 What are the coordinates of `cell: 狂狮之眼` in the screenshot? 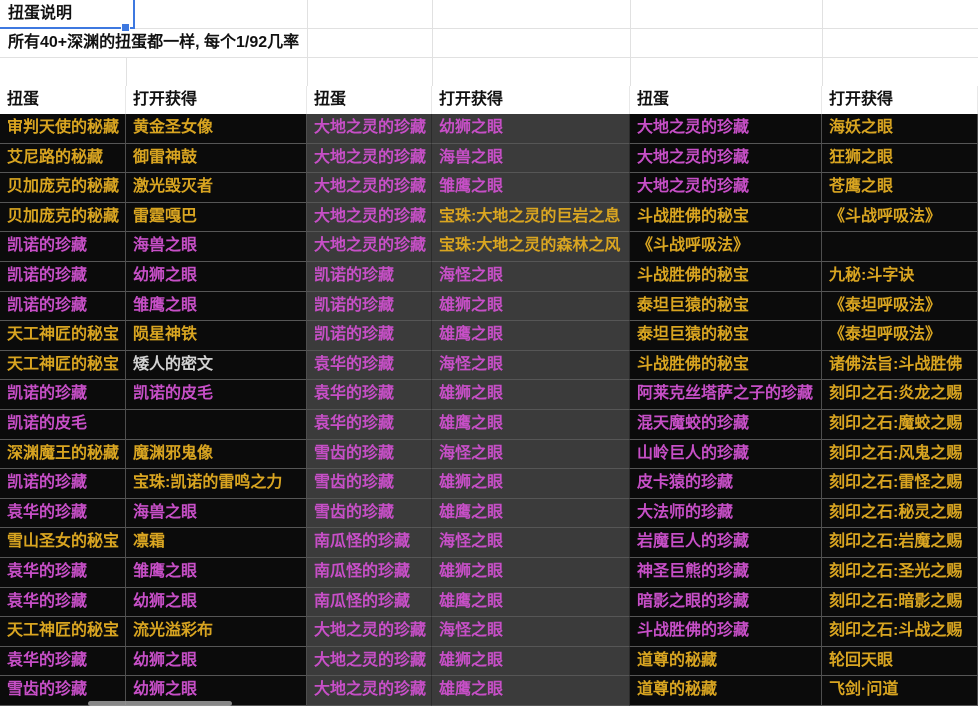 It's located at (900, 158).